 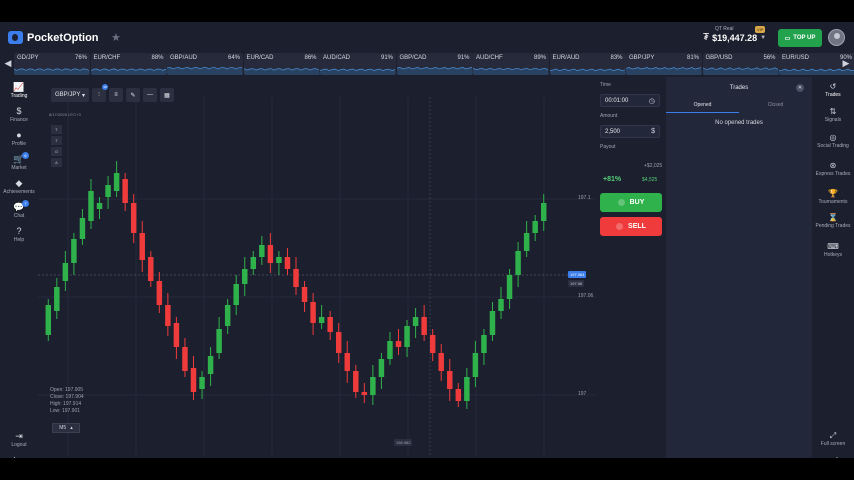 What do you see at coordinates (133, 95) in the screenshot?
I see `drawing-button: ✎` at bounding box center [133, 95].